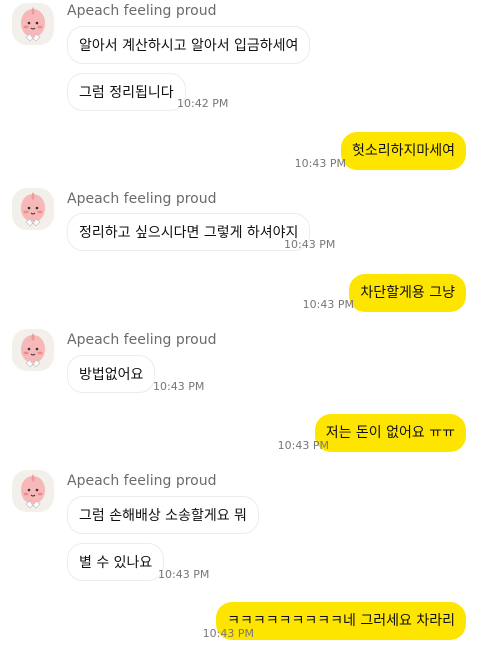  Describe the element at coordinates (403, 151) in the screenshot. I see `message-bubble-outgoing: 헛소리하지마세여` at that location.